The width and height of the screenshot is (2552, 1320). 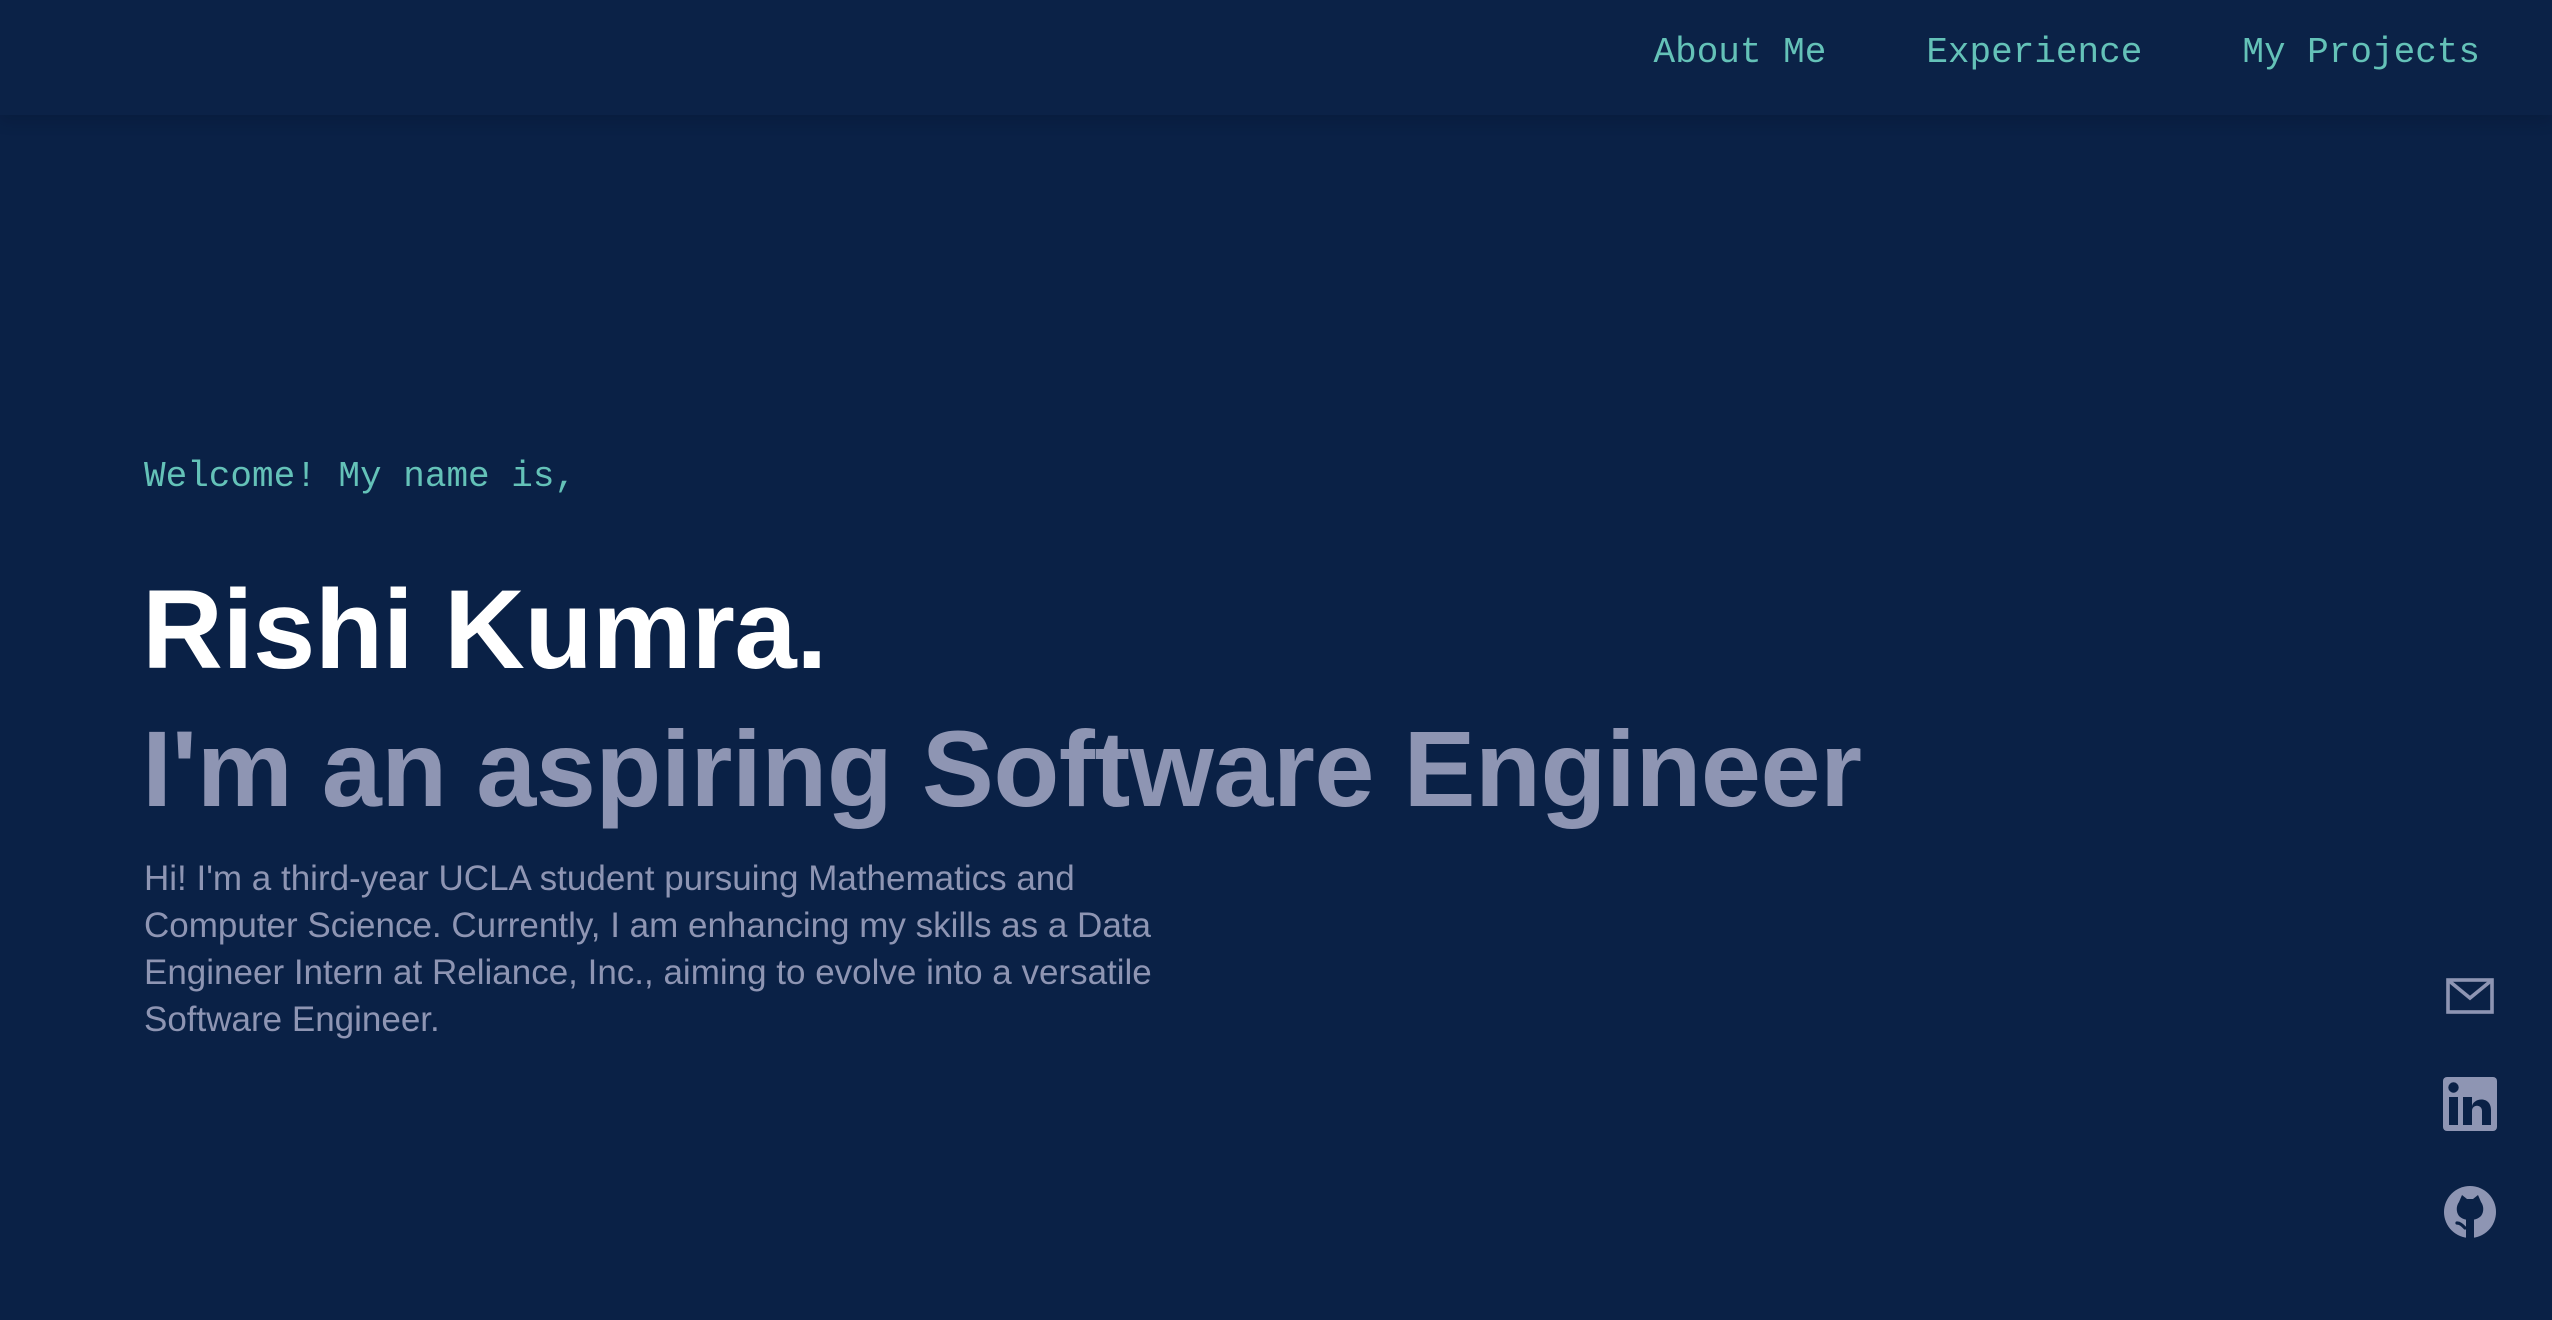 I want to click on nav-link-my-projects: My Projects, so click(x=2361, y=53).